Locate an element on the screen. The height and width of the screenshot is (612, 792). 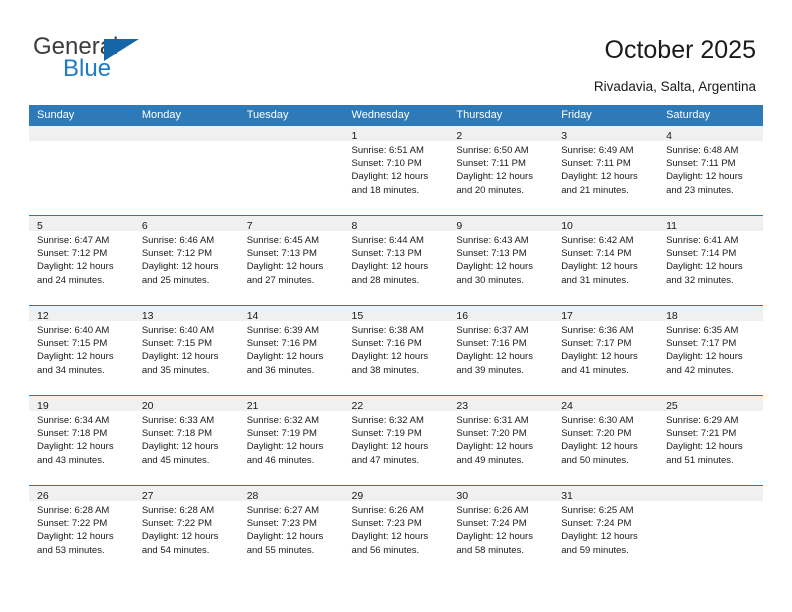
sunset-text: Sunset: 7:16 PM is located at coordinates (386, 344).